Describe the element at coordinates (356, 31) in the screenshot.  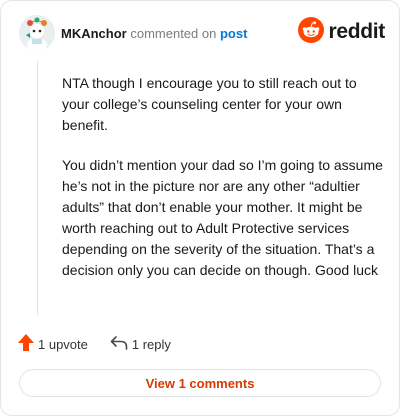
I see `reddit-wordmark: reddit` at that location.